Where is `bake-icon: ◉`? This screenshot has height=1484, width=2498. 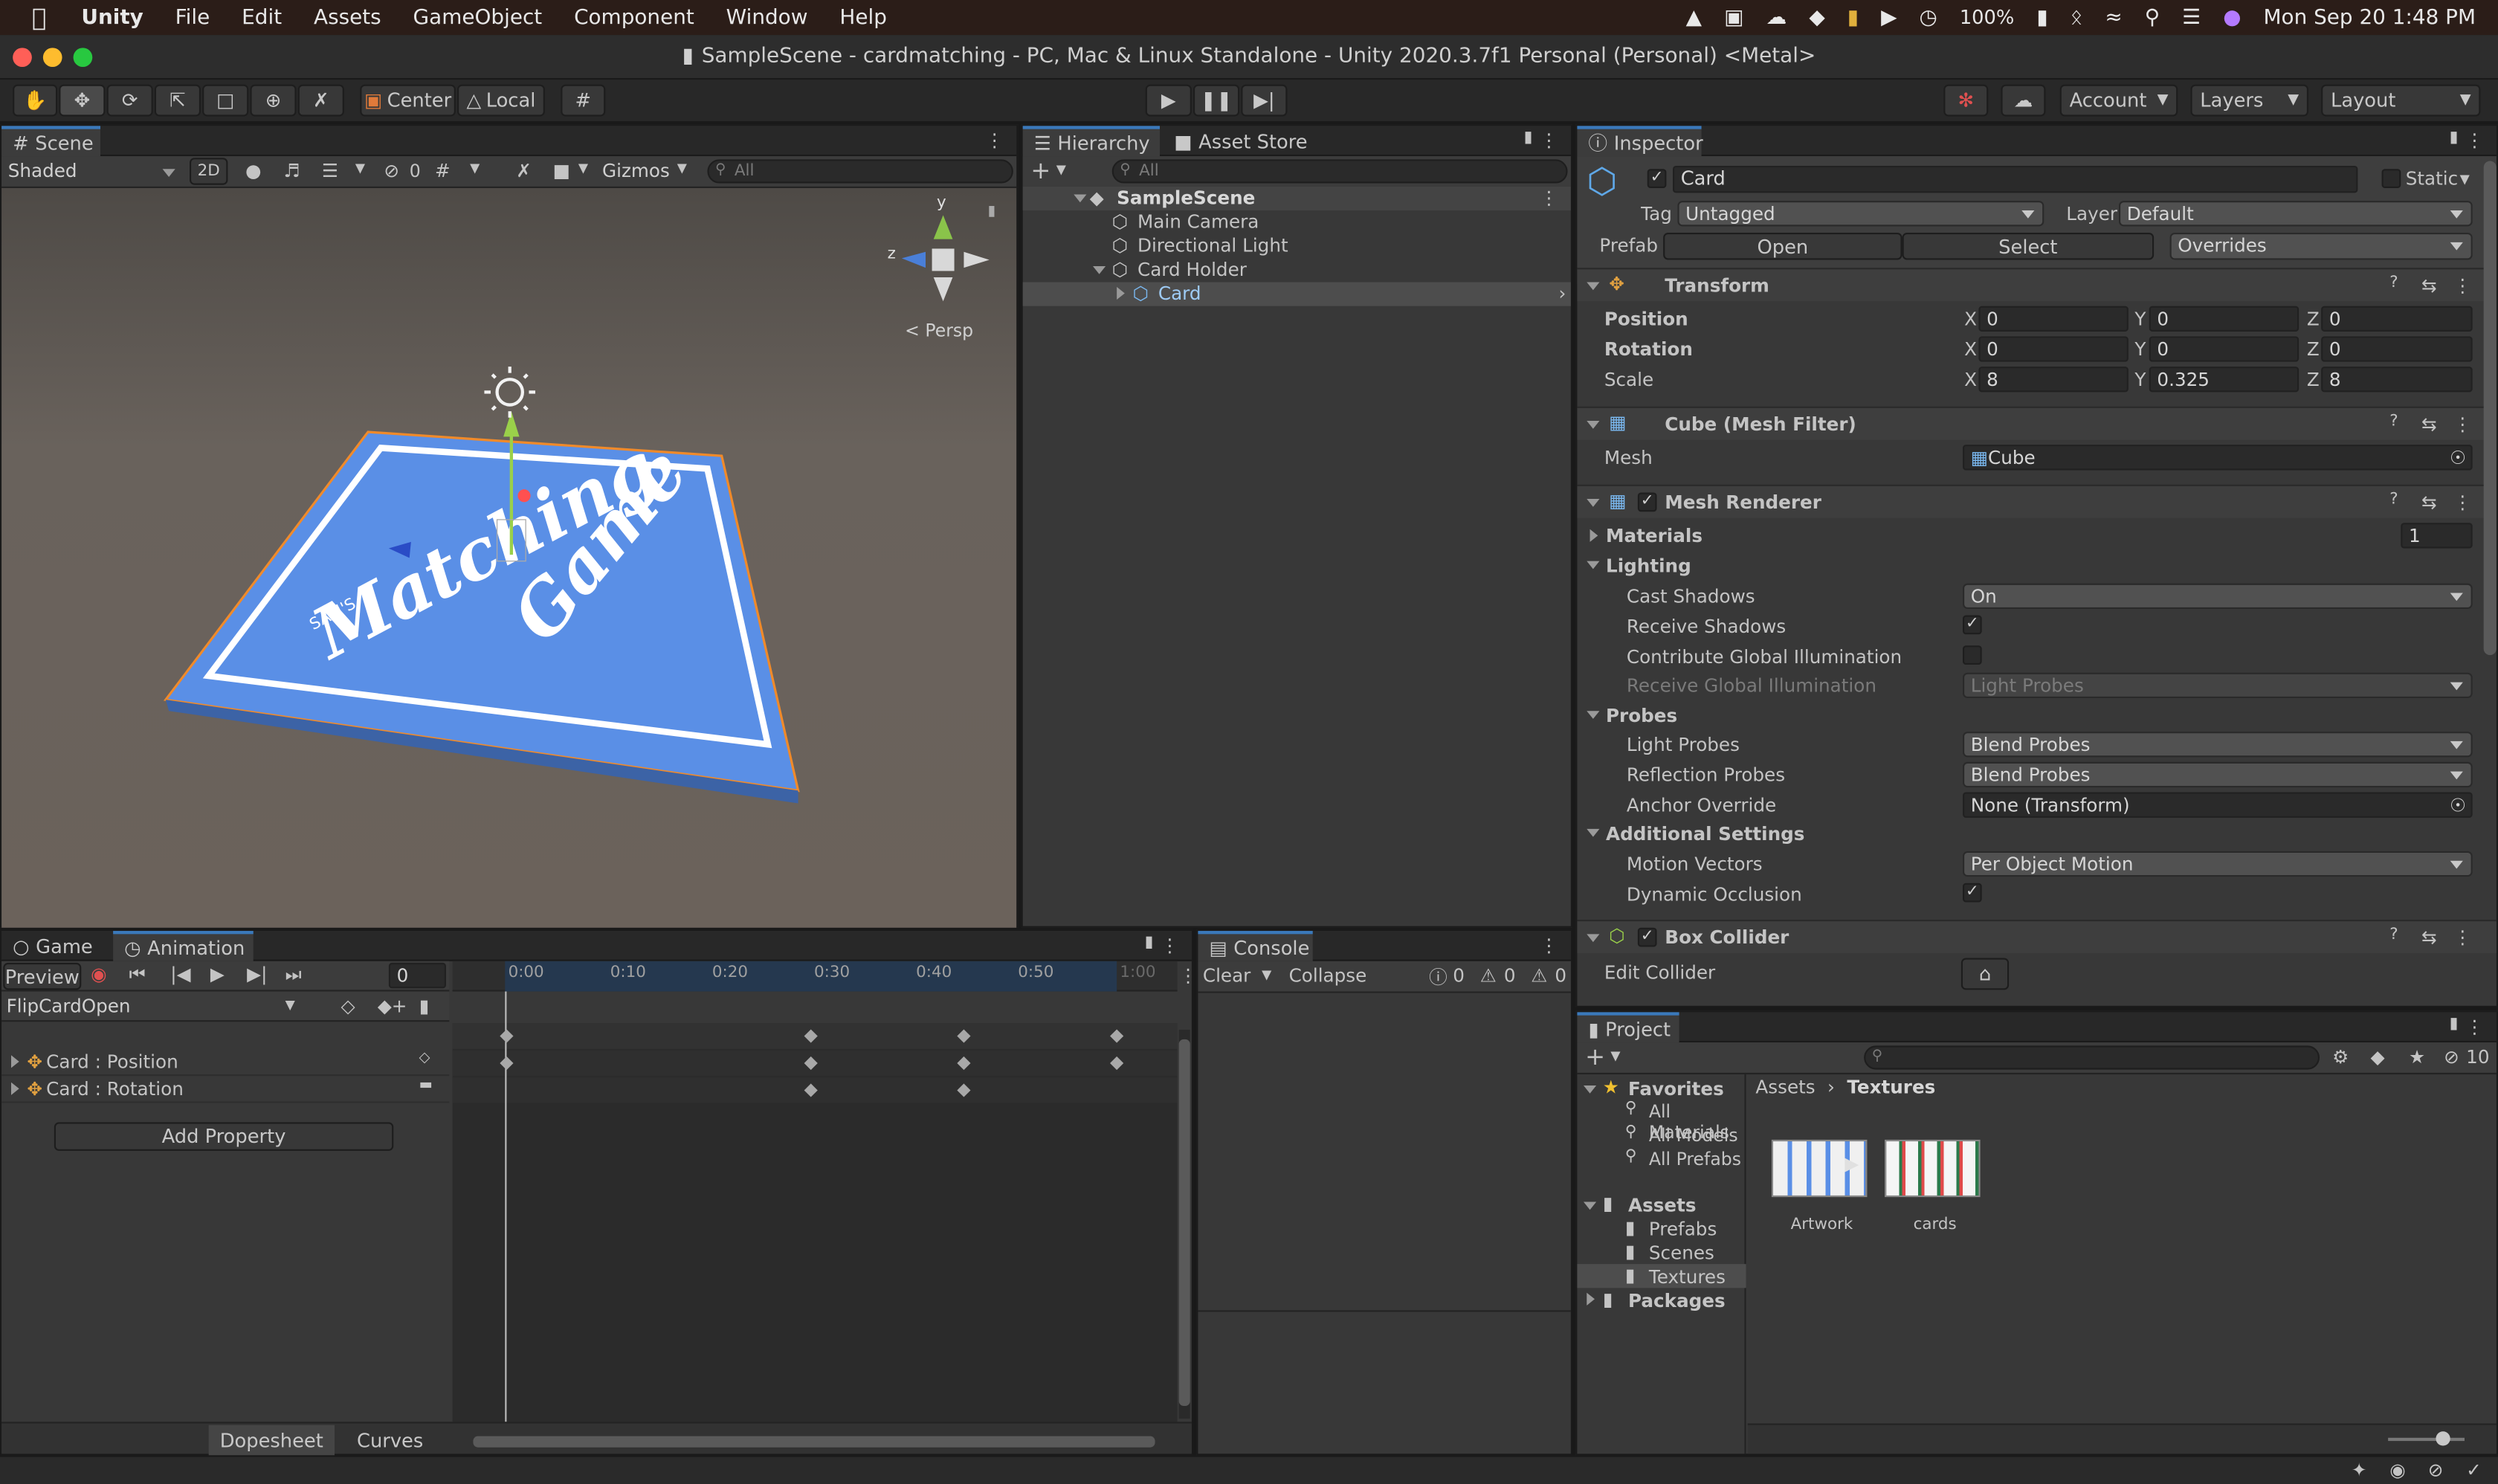
bake-icon: ◉ is located at coordinates (2397, 1470).